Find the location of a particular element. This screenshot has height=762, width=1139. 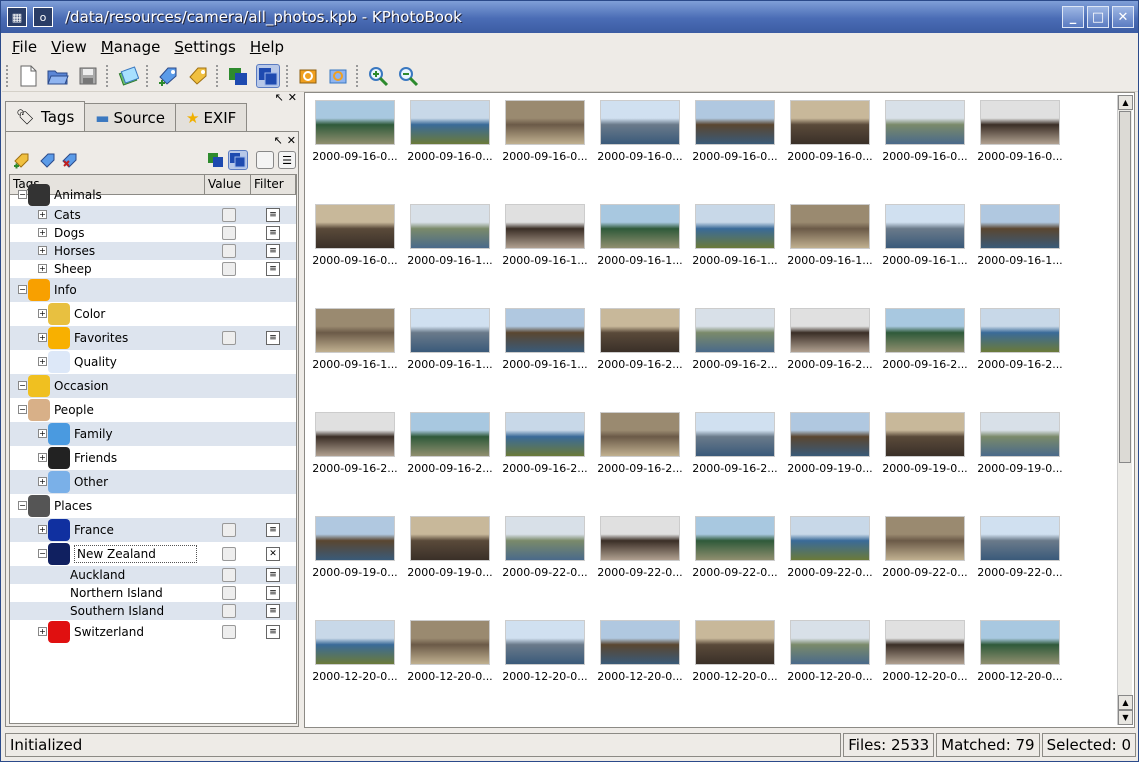

pane-close-icon: ✕ is located at coordinates (291, 140).